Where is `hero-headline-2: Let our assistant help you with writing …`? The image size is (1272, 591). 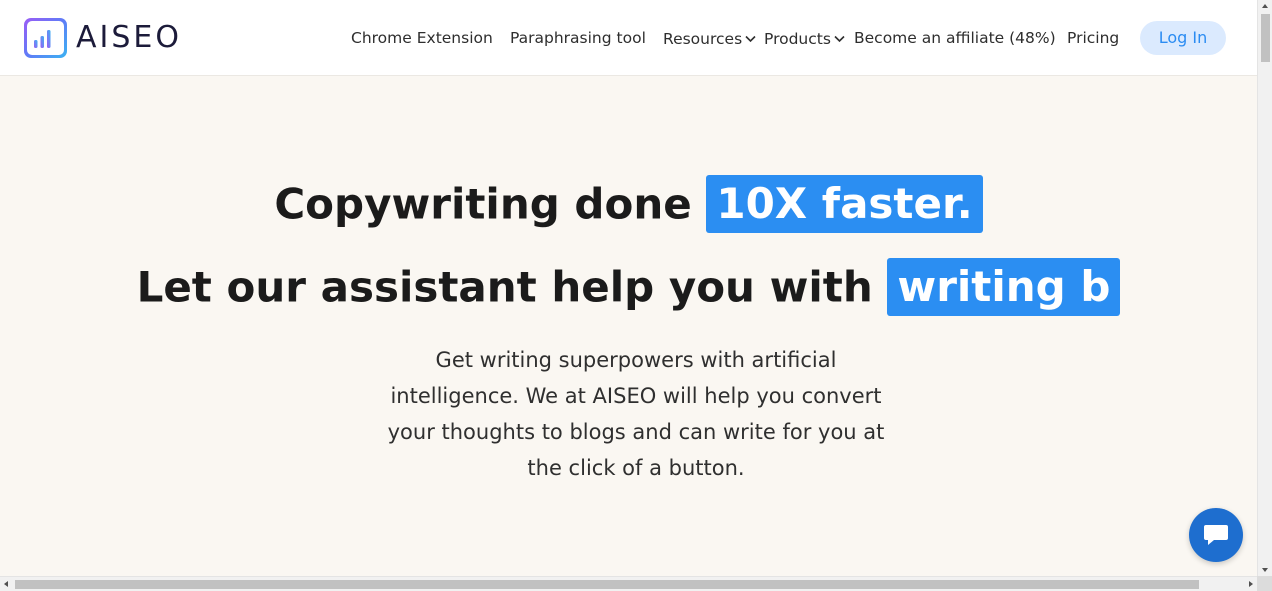 hero-headline-2: Let our assistant help you with writing … is located at coordinates (628, 287).